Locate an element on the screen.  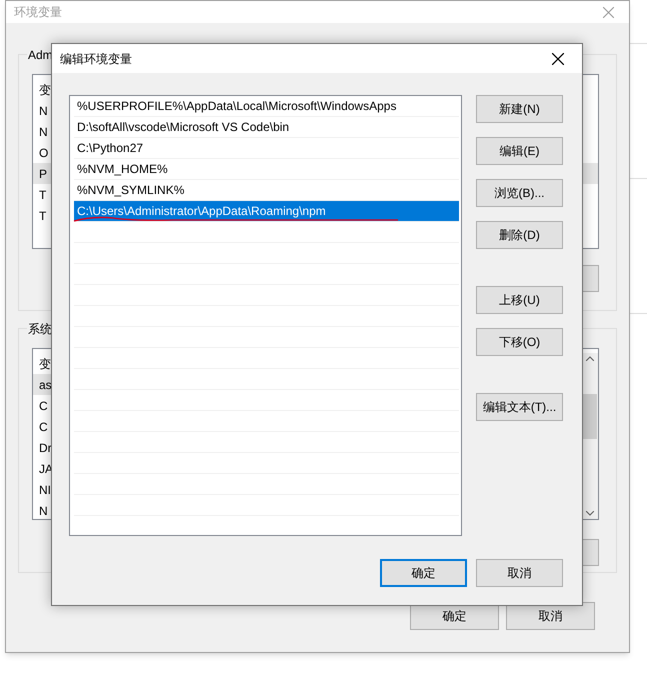
ok-button: 确定 is located at coordinates (423, 573).